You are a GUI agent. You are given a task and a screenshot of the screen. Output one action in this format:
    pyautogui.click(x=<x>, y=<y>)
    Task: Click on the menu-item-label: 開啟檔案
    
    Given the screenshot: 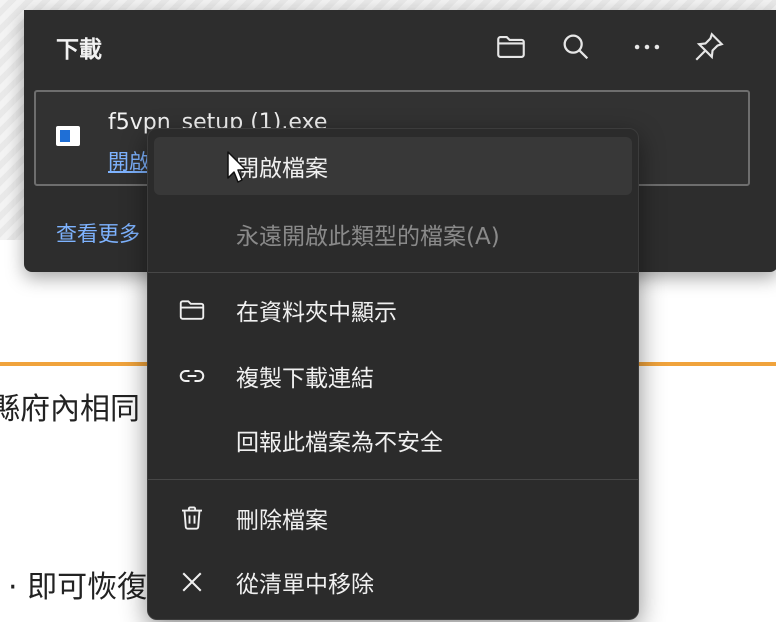 What is the action you would take?
    pyautogui.click(x=282, y=169)
    